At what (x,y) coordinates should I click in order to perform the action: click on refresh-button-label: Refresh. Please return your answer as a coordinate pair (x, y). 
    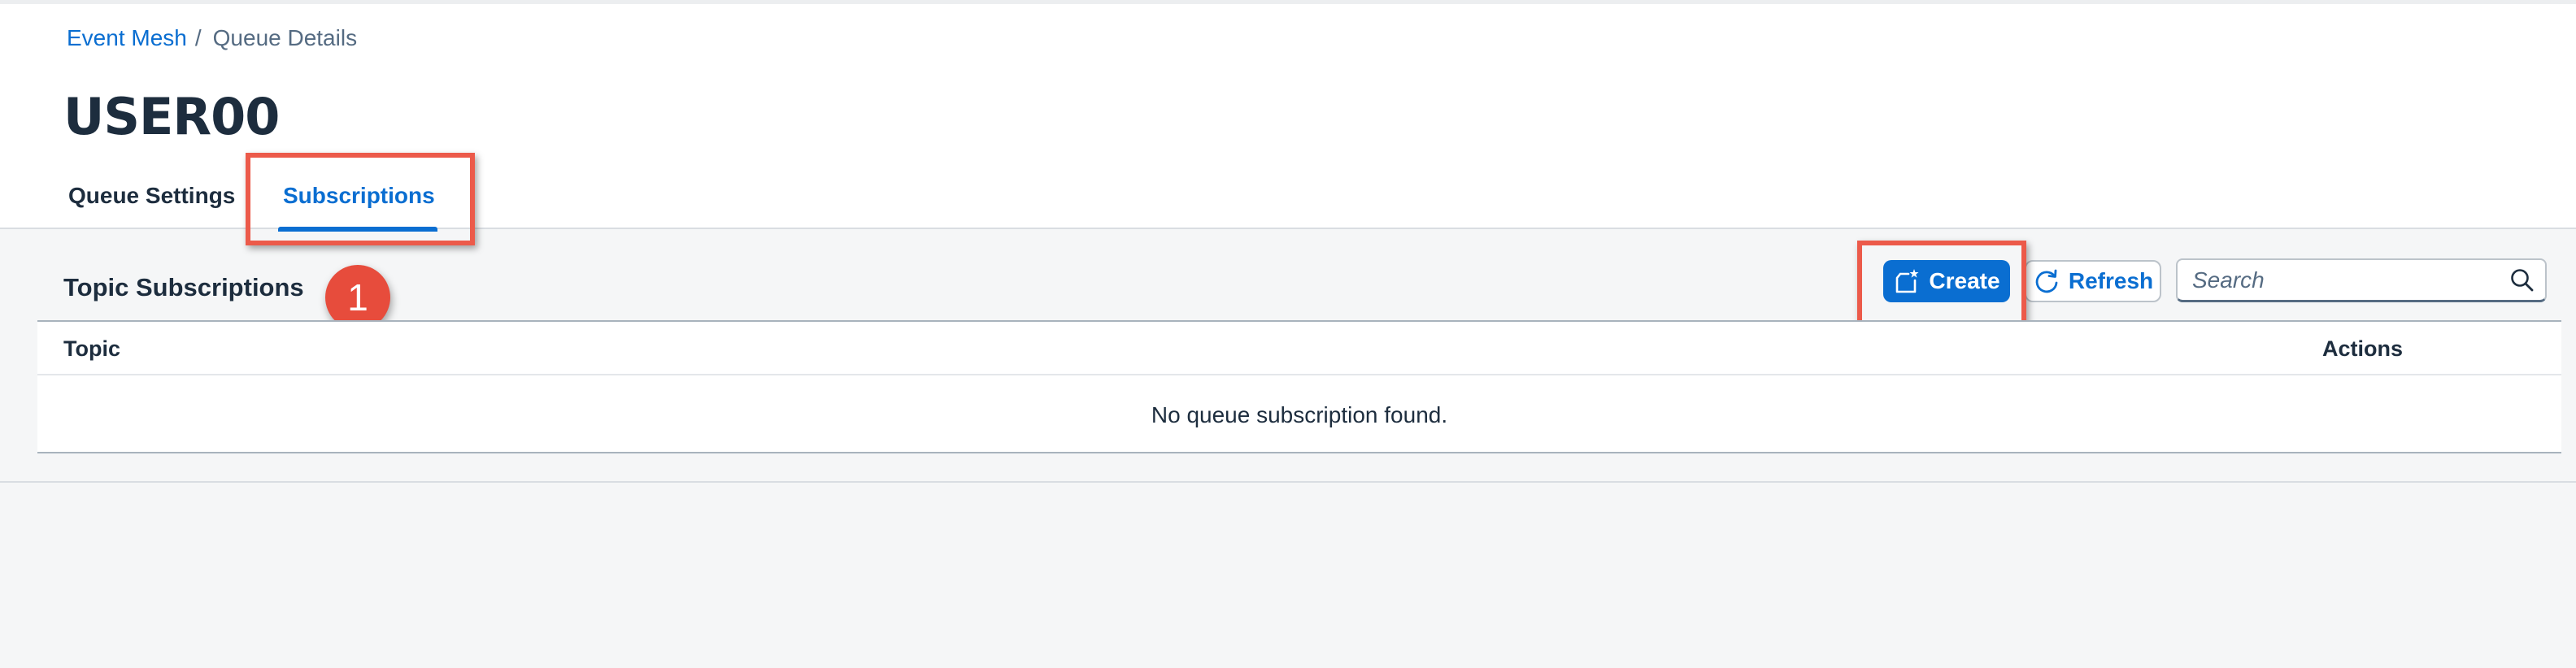
    Looking at the image, I should click on (2111, 280).